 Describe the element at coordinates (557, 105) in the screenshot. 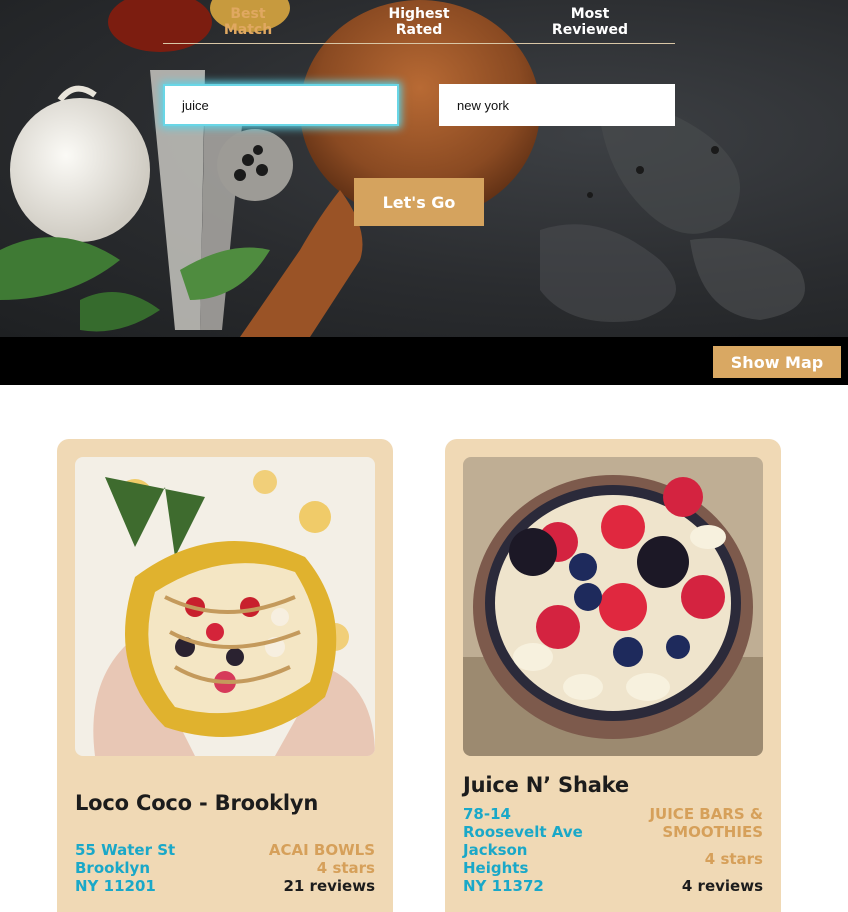

I see `location-input: new york` at that location.